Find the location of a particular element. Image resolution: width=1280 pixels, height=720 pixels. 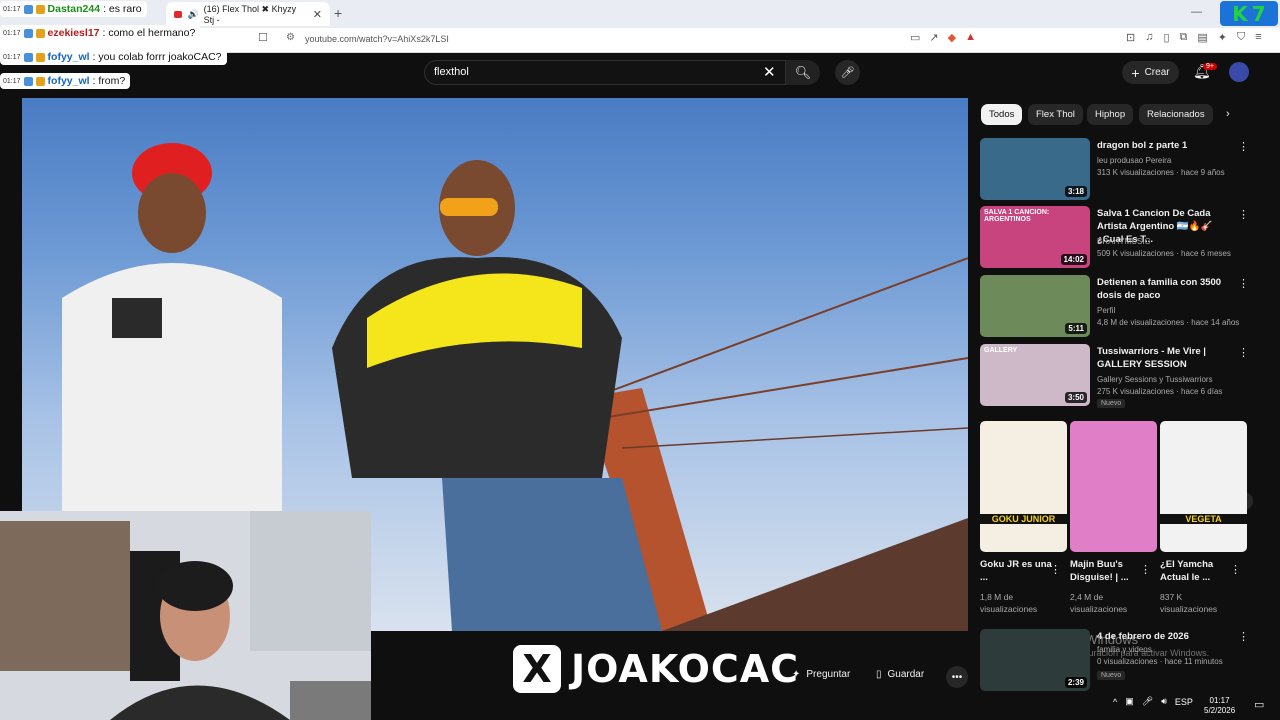

chat-text: : from? is located at coordinates (109, 81).